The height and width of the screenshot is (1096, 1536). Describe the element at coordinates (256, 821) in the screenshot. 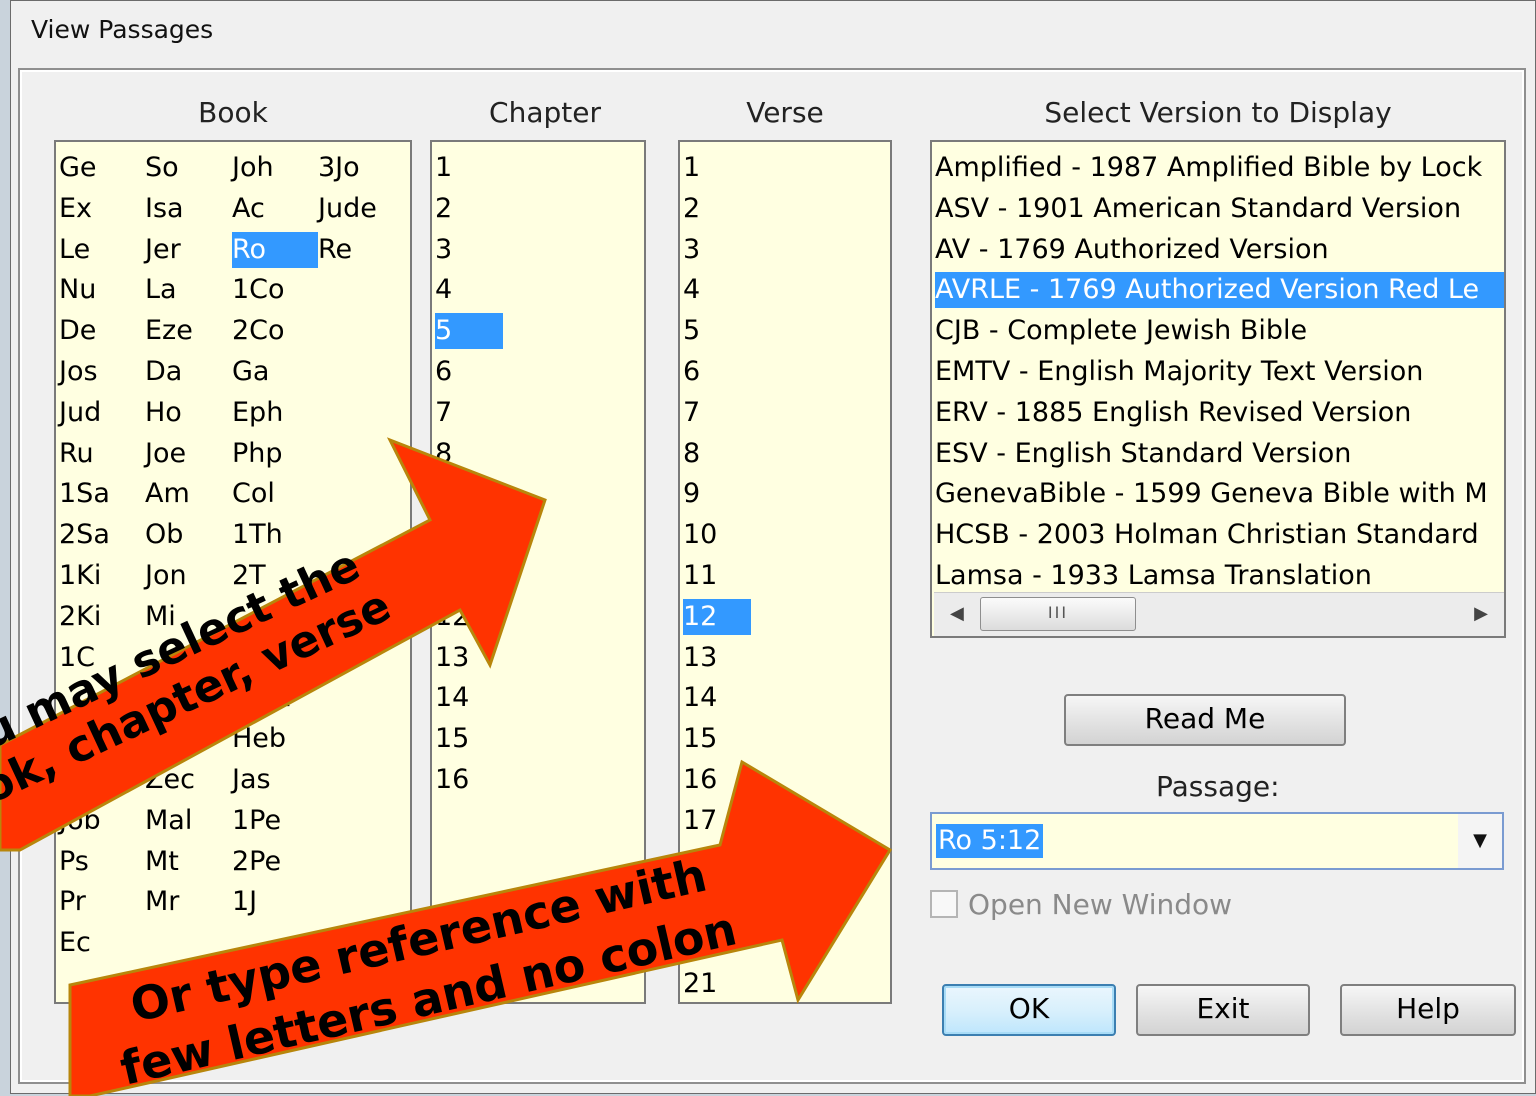

I see `book-item: 1Pe` at that location.